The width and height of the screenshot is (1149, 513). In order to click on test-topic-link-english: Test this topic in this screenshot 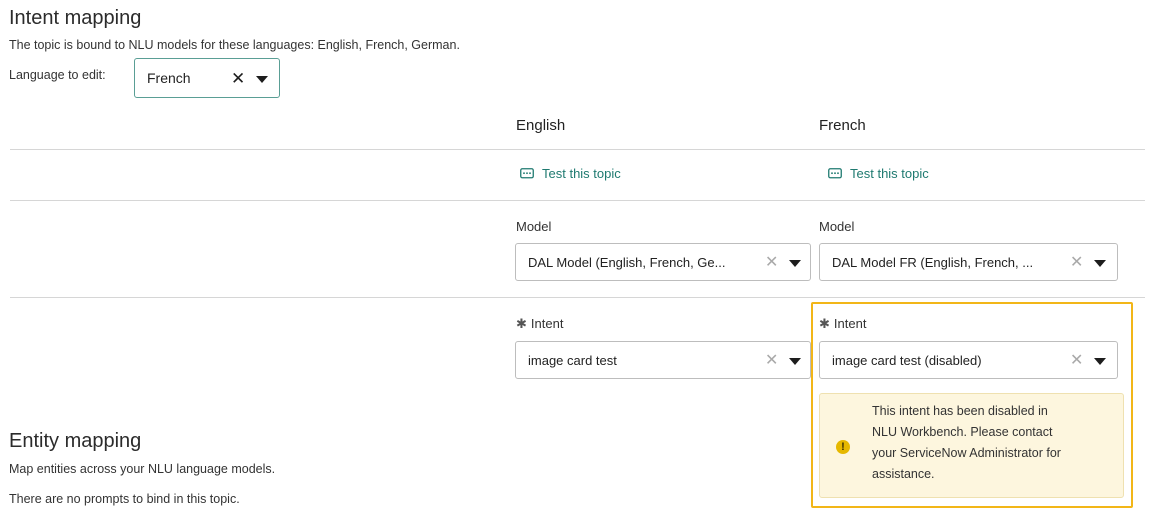, I will do `click(570, 173)`.